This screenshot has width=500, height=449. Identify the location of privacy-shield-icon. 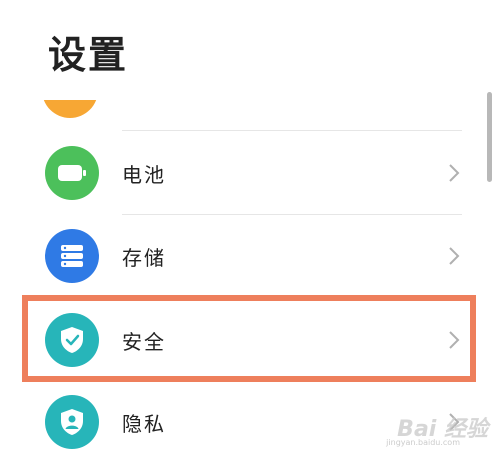
(72, 422).